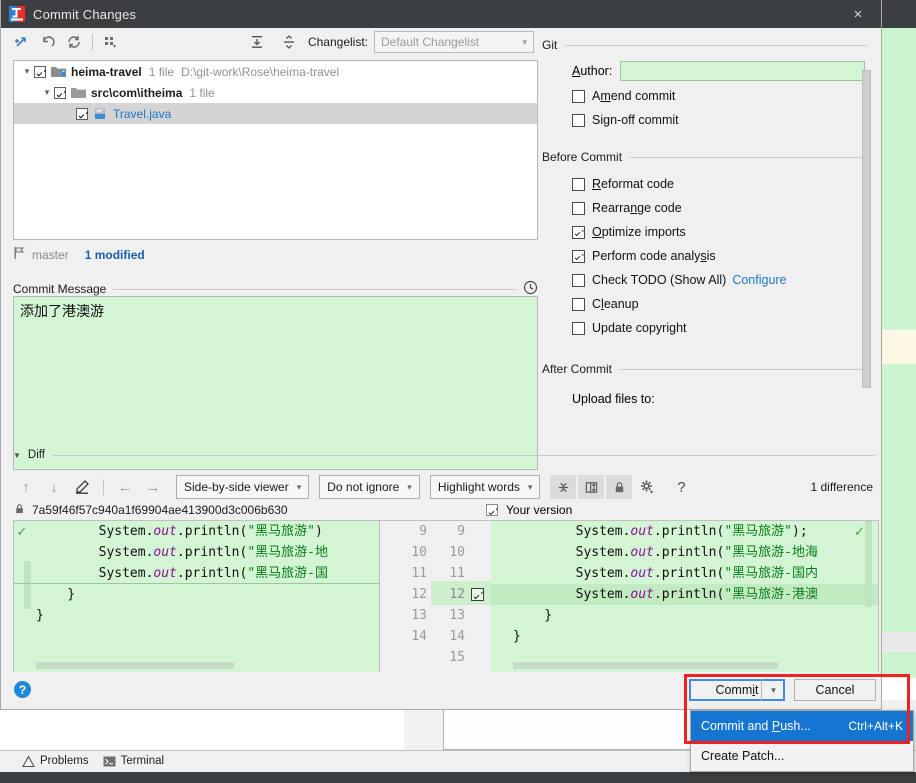 Image resolution: width=916 pixels, height=783 pixels. Describe the element at coordinates (743, 71) in the screenshot. I see `author-field` at that location.